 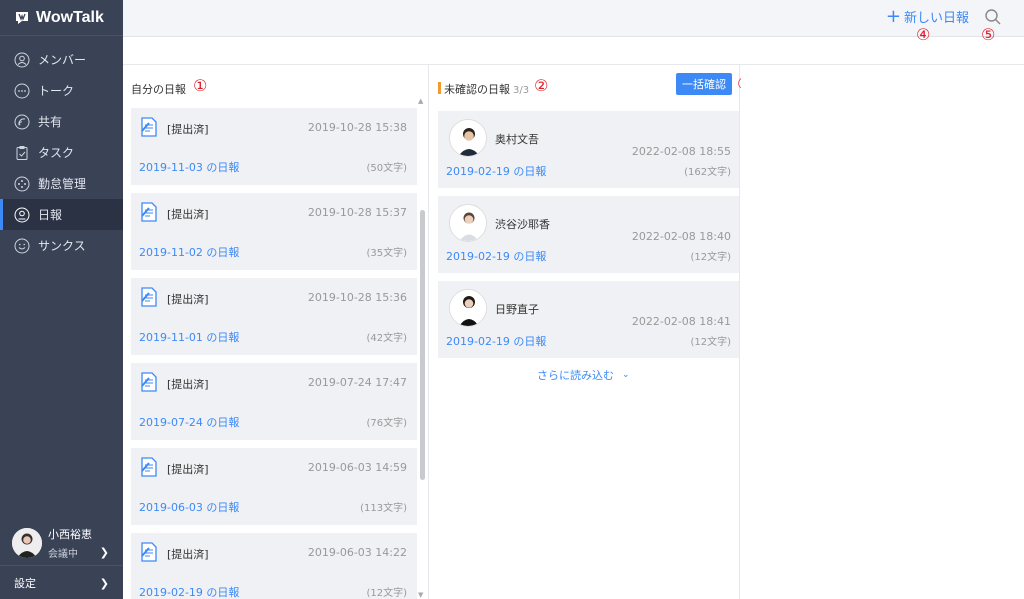 I want to click on report-date: 2019-10-28 15:38, so click(x=357, y=127).